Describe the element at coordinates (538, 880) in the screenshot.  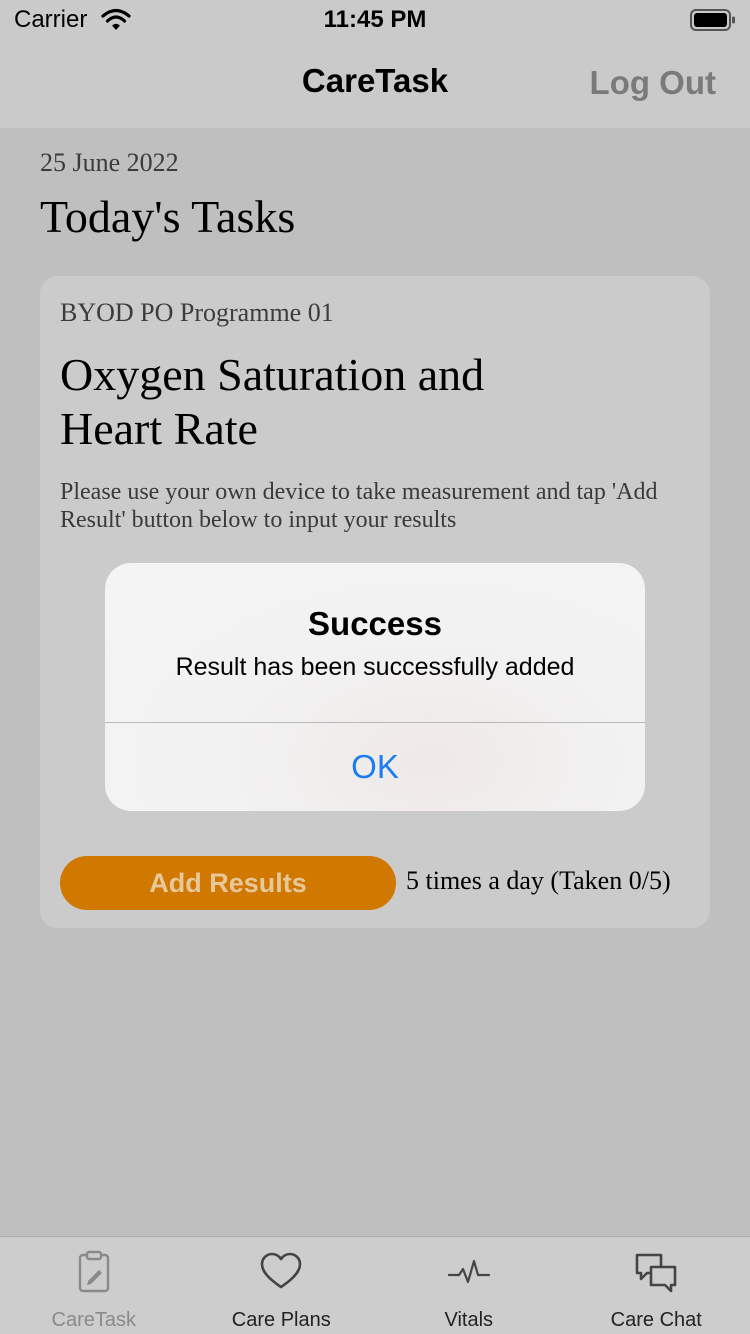
I see `task-frequency: 5 times a day (Taken 0/5)` at that location.